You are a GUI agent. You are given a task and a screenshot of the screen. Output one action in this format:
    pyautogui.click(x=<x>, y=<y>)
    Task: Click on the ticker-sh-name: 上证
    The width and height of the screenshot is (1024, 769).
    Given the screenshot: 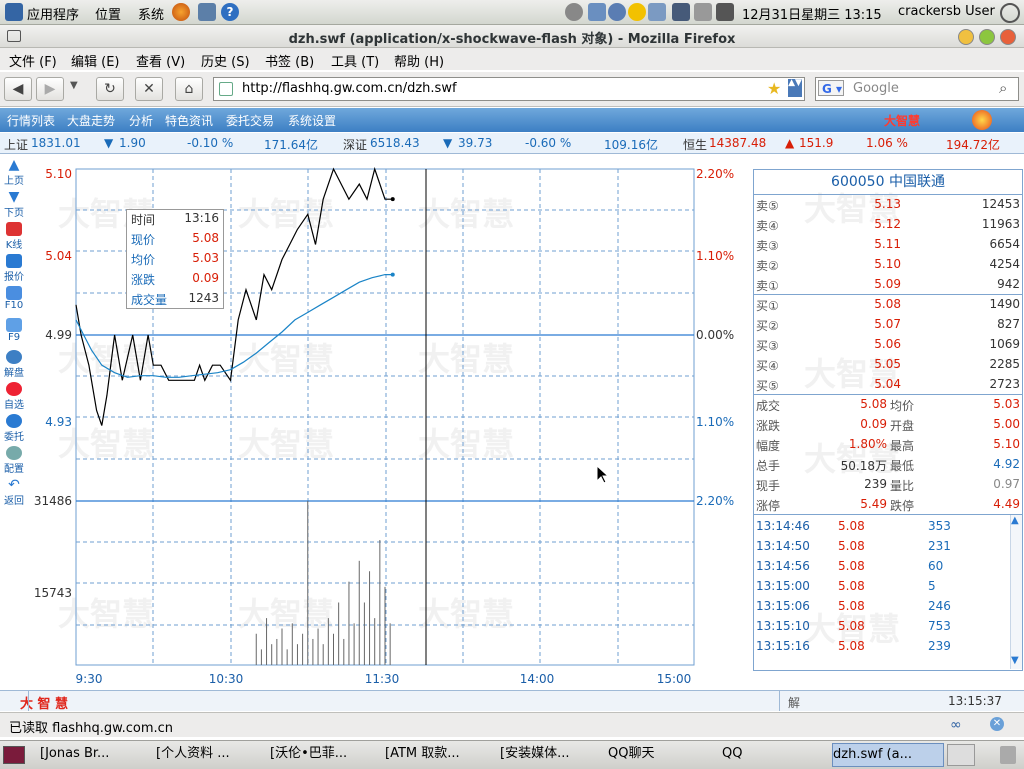 What is the action you would take?
    pyautogui.click(x=16, y=144)
    